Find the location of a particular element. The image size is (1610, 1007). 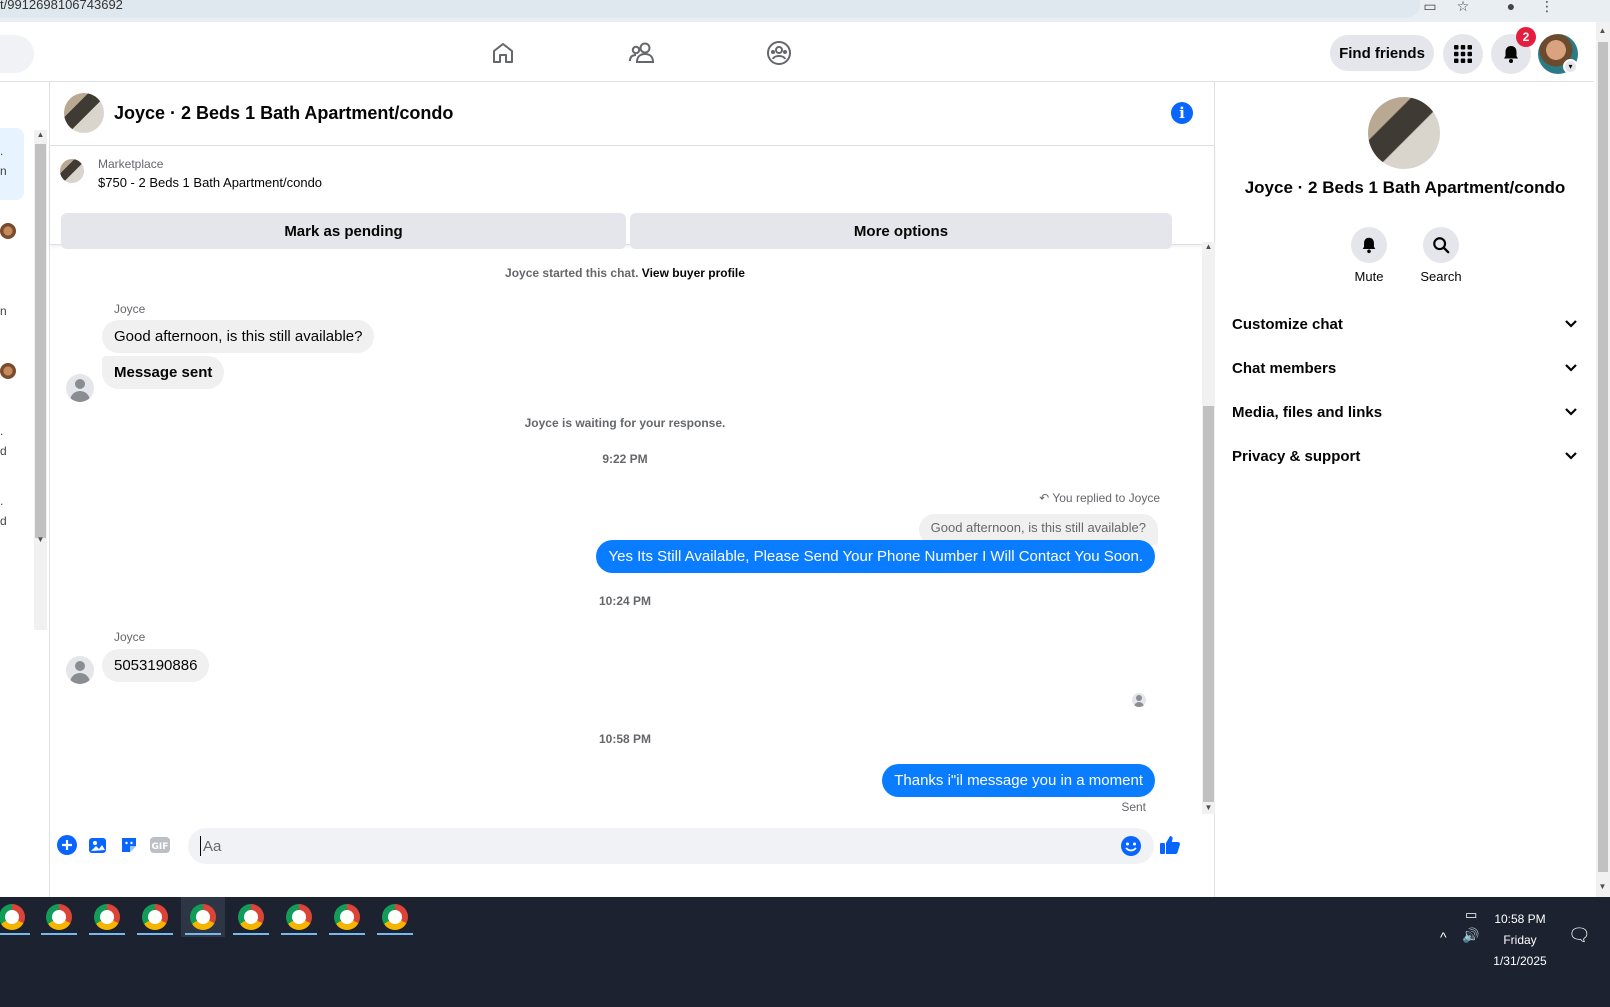

chat-list-scrollbar: ▲ ▼ is located at coordinates (40, 380).